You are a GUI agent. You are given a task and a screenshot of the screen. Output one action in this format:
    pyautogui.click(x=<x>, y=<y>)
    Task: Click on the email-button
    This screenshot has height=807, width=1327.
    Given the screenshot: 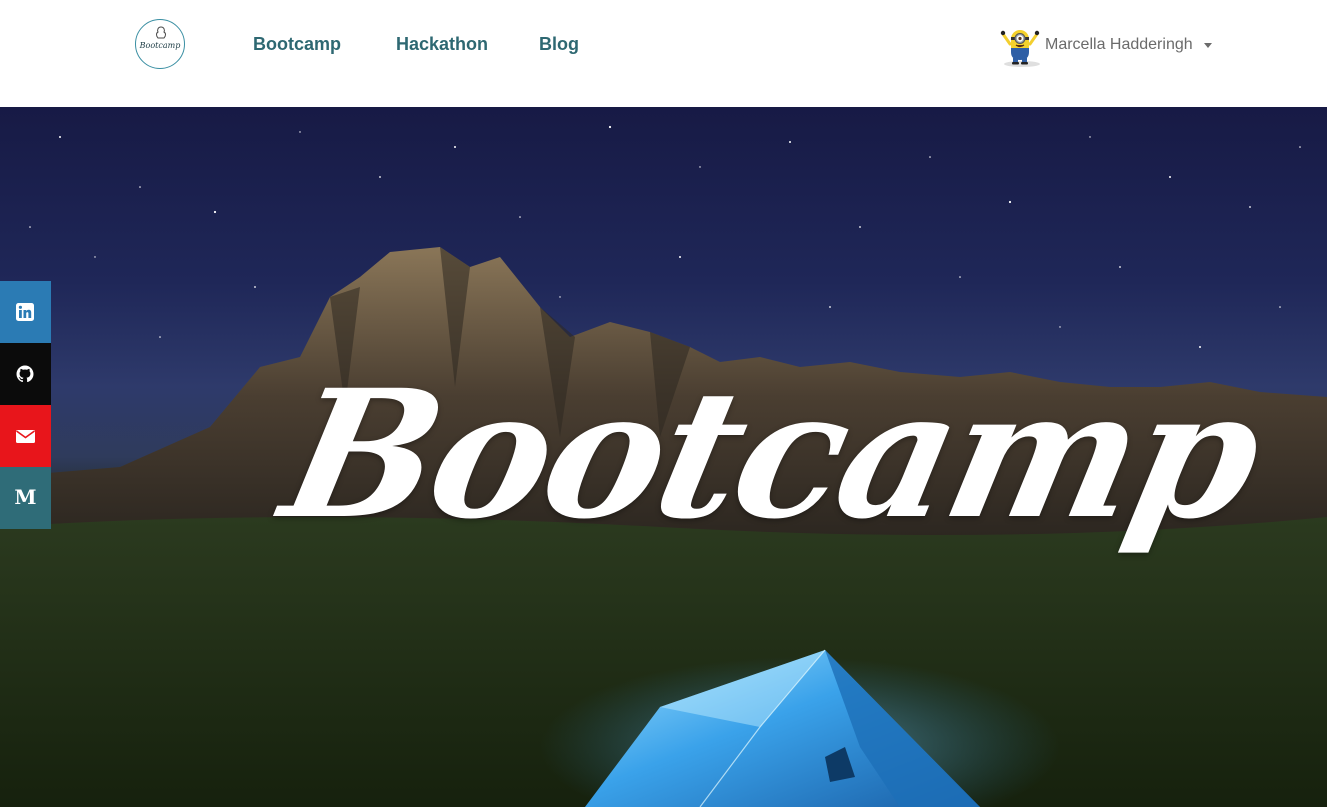 What is the action you would take?
    pyautogui.click(x=25, y=436)
    